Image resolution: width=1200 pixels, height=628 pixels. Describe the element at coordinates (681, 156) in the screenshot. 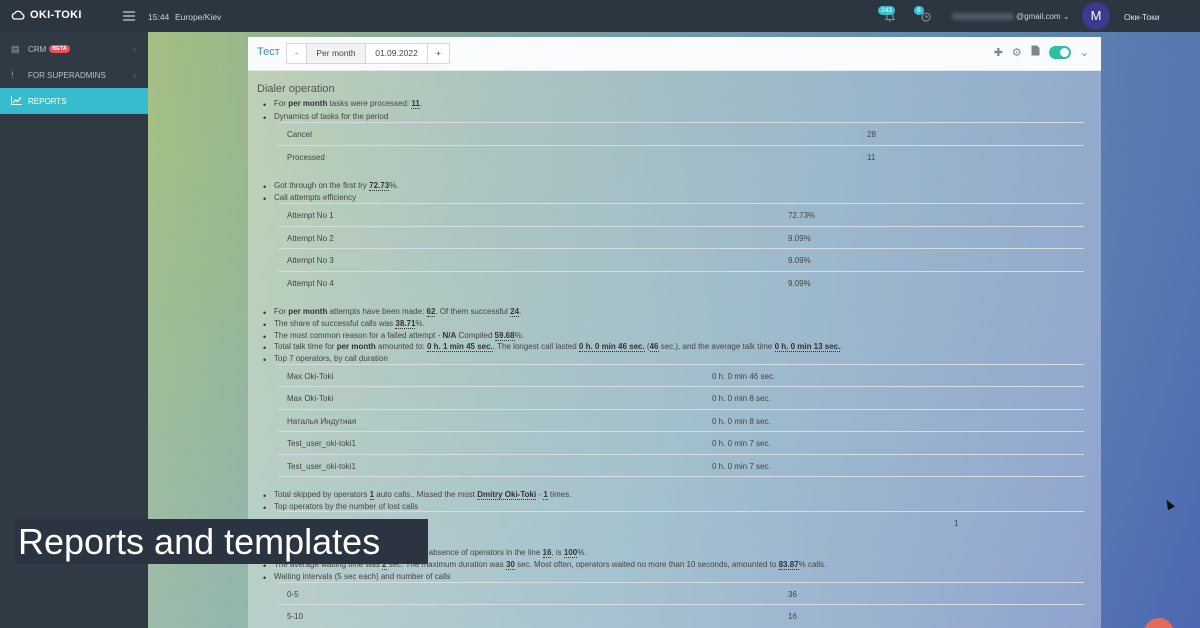

I see `table-row: Processed 11` at that location.